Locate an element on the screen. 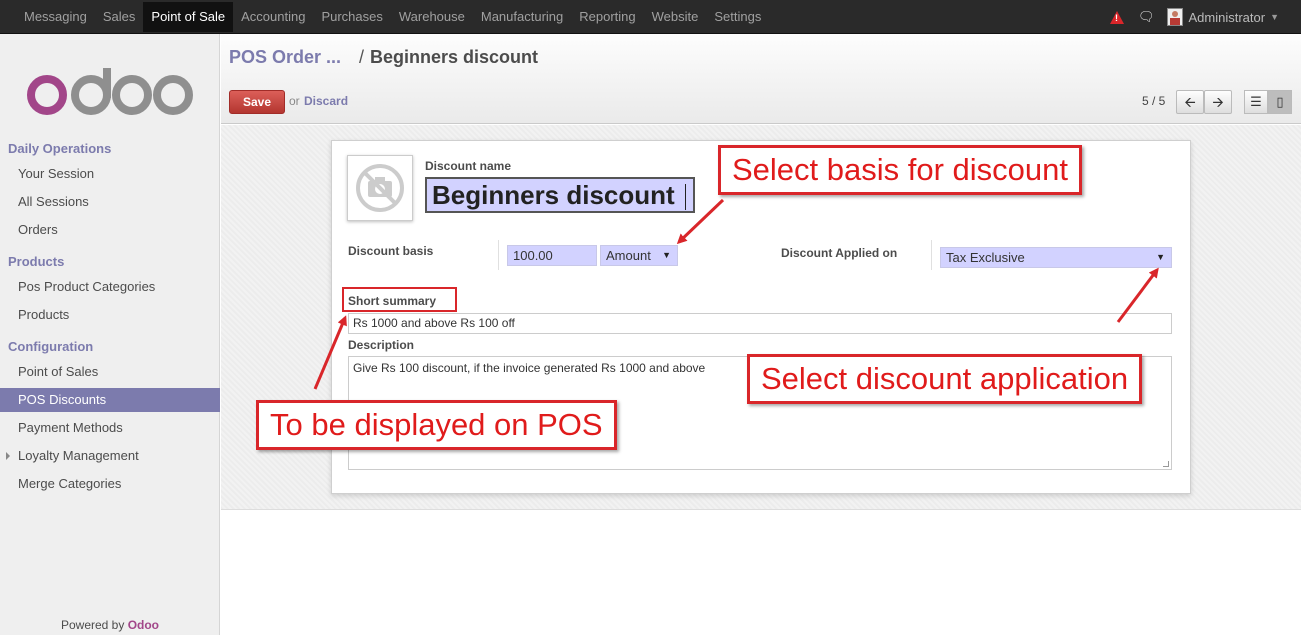  sidebar-item-merge-categories: Merge Categories is located at coordinates (110, 484).